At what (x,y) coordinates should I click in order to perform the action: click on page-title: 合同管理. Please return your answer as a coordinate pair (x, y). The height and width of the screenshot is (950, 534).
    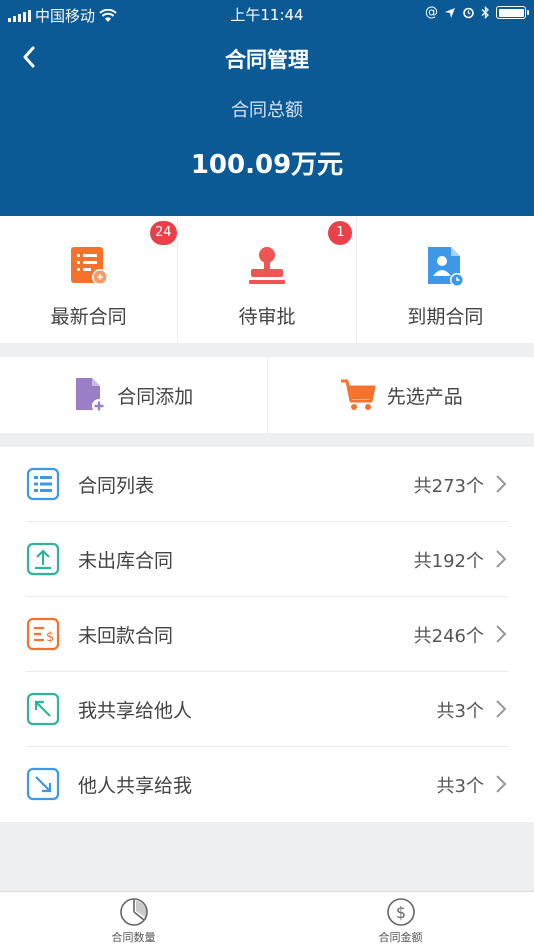
    Looking at the image, I should click on (267, 60).